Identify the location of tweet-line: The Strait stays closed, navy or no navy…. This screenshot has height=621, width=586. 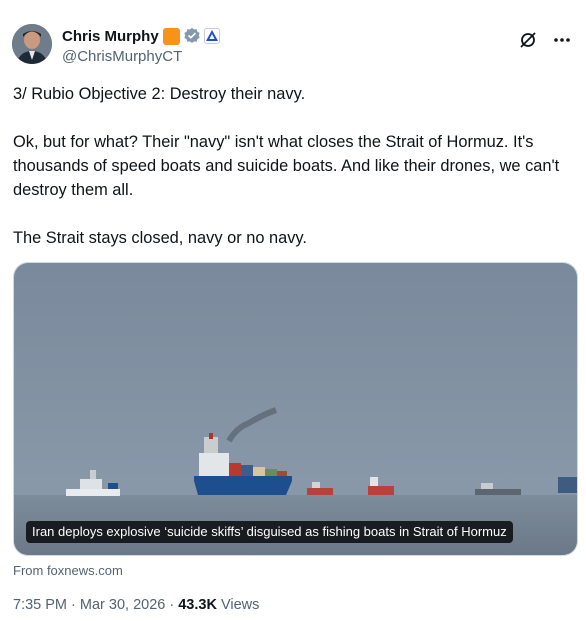
(160, 238).